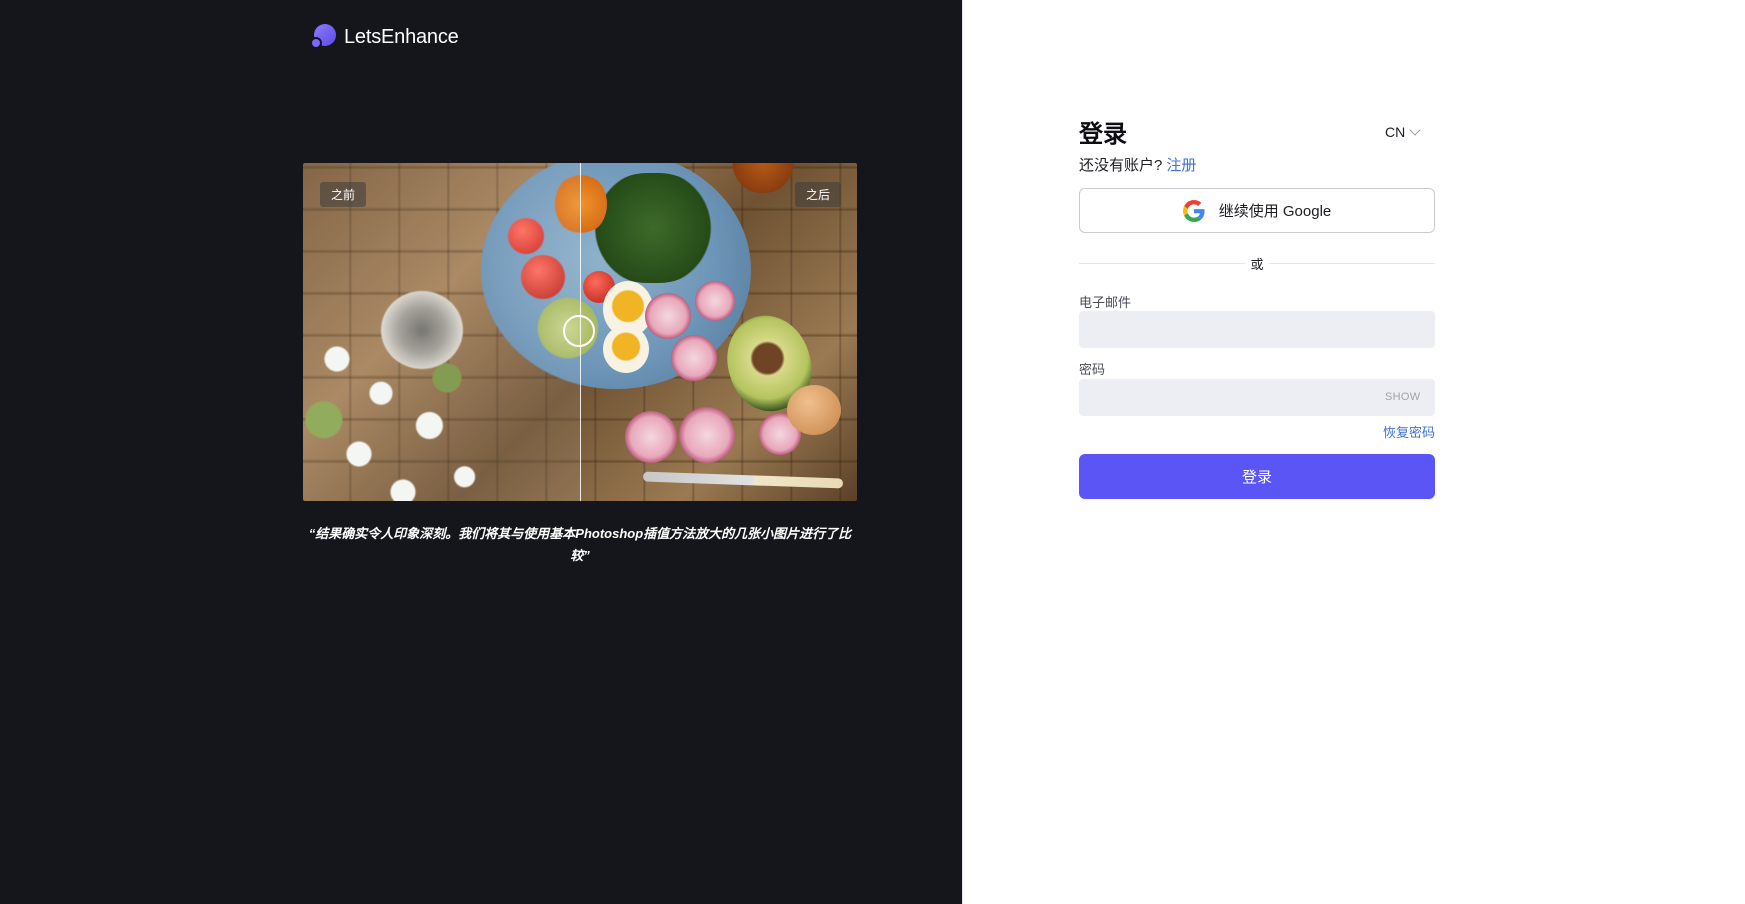 The width and height of the screenshot is (1745, 904). I want to click on recover-password-link: 恢复密码, so click(1409, 431).